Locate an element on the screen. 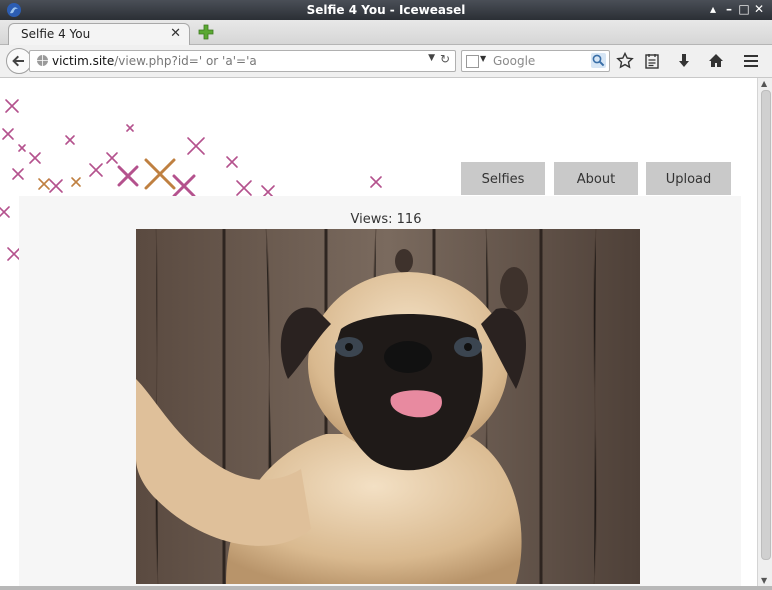  minimize-button: – is located at coordinates (729, 9).